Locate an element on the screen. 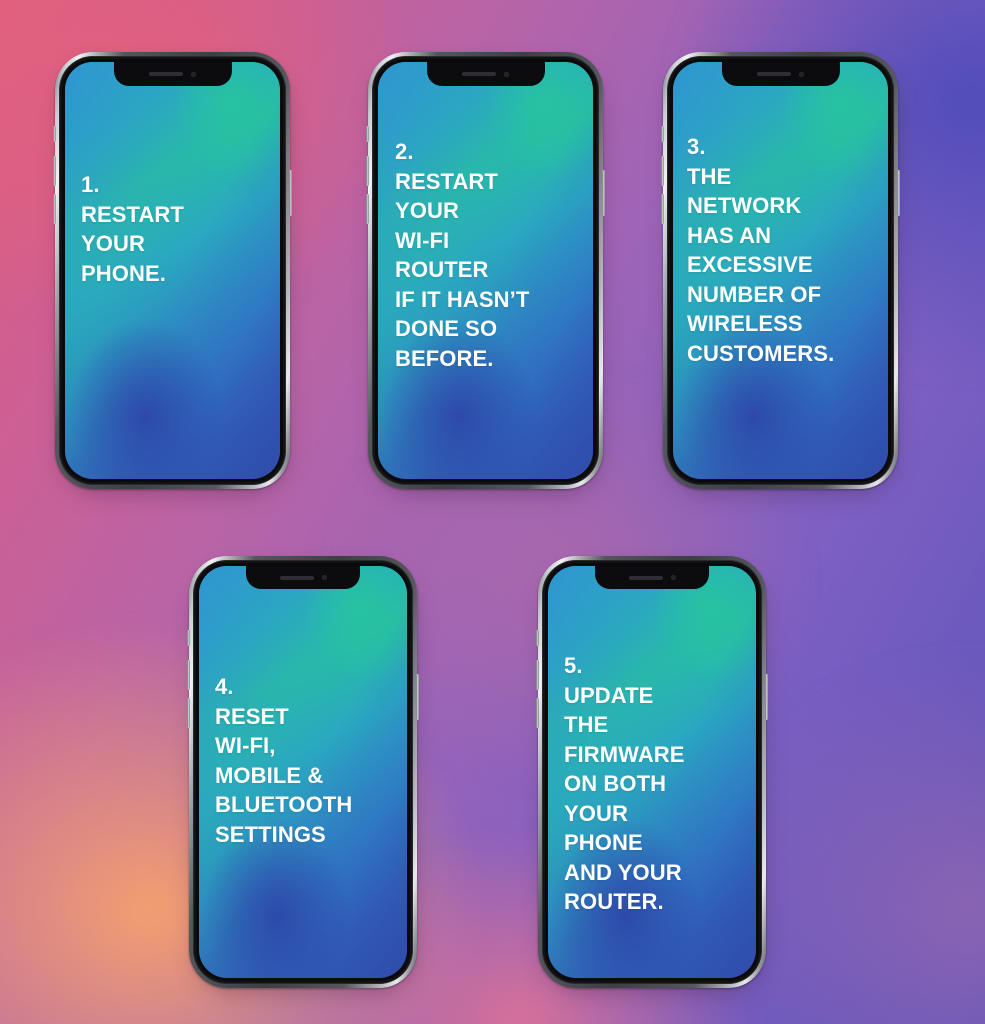 This screenshot has width=985, height=1024. step-number-4: 4. is located at coordinates (224, 686).